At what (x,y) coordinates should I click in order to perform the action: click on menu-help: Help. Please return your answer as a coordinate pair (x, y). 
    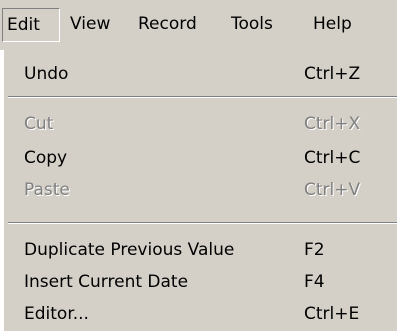
    Looking at the image, I should click on (332, 24).